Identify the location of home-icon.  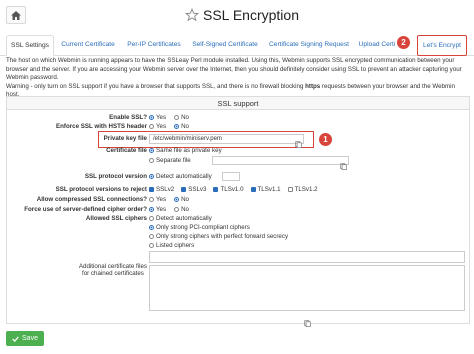
(16, 15).